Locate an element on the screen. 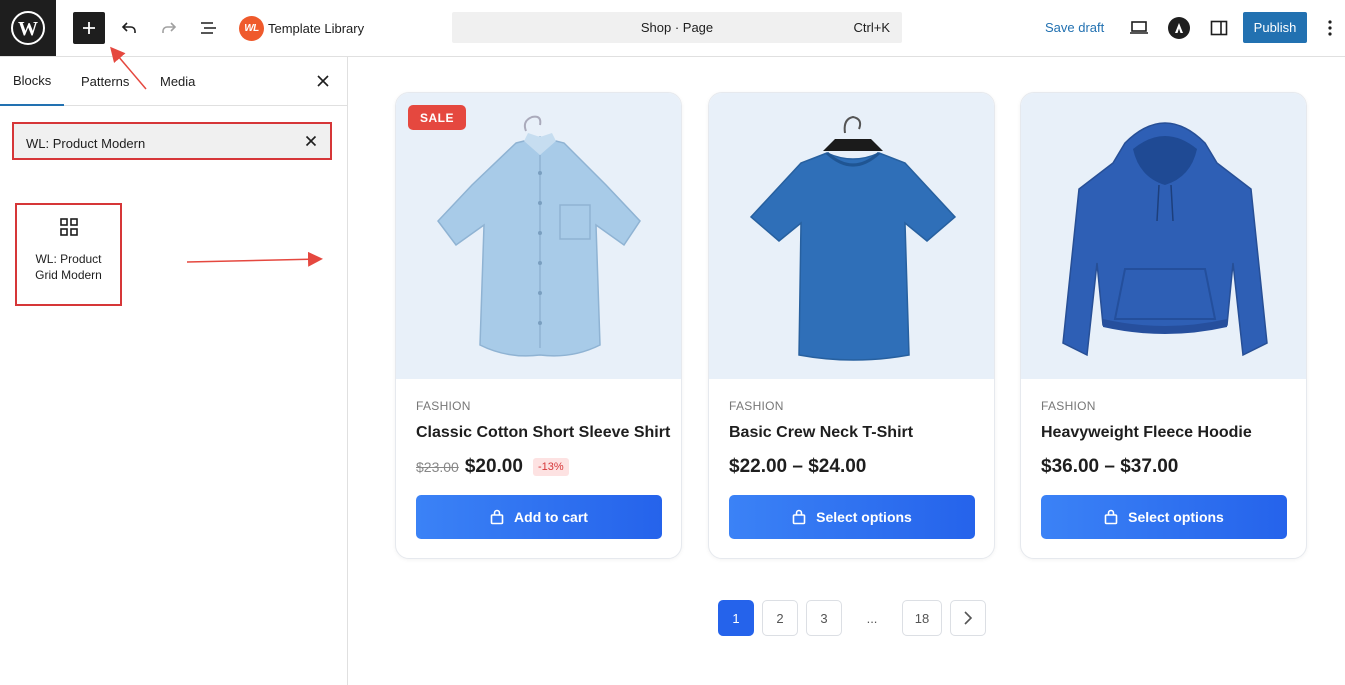 The width and height of the screenshot is (1345, 685). laptop-icon is located at coordinates (1139, 27).